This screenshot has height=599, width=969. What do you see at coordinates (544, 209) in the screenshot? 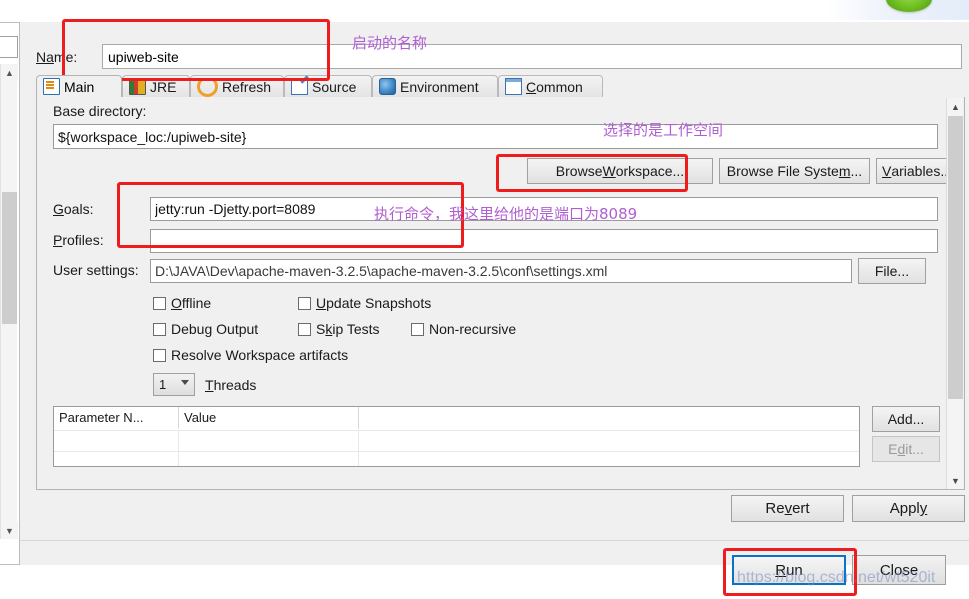
I see `goals-input` at bounding box center [544, 209].